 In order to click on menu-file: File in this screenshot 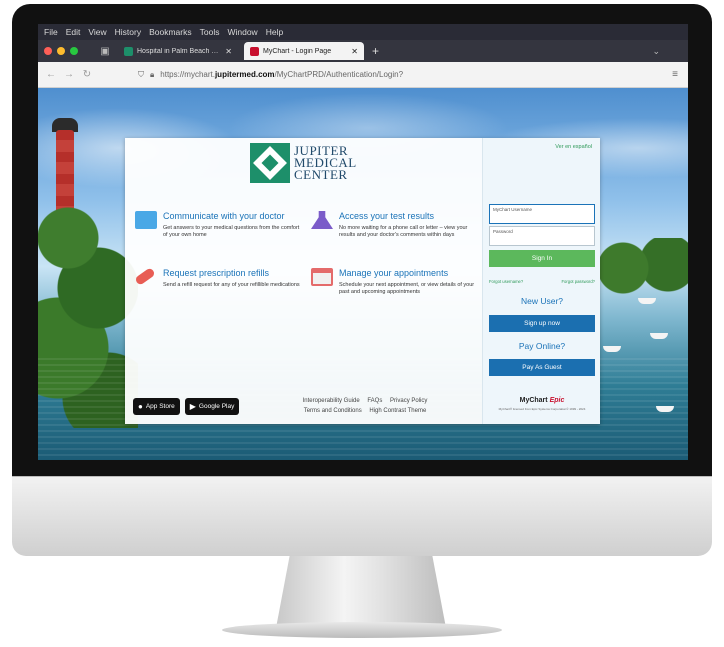, I will do `click(51, 32)`.